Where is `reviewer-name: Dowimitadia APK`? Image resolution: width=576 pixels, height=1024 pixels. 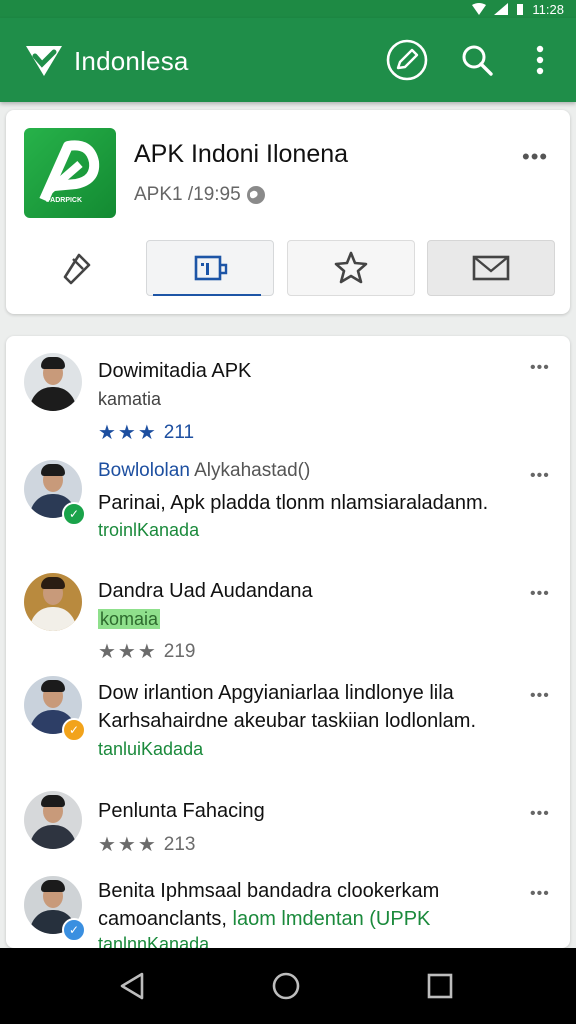 reviewer-name: Dowimitadia APK is located at coordinates (175, 371).